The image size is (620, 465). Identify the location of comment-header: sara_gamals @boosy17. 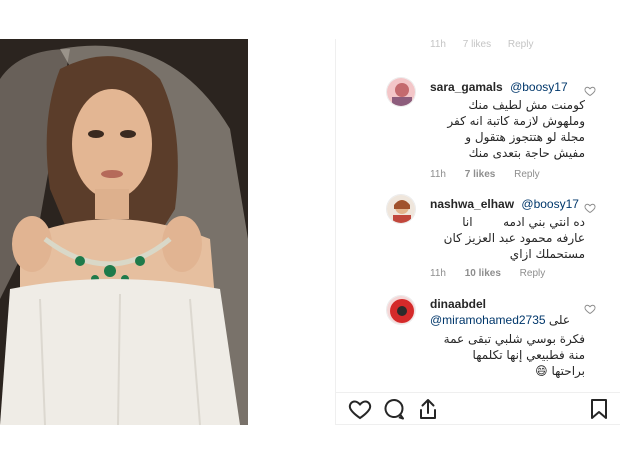
(499, 87).